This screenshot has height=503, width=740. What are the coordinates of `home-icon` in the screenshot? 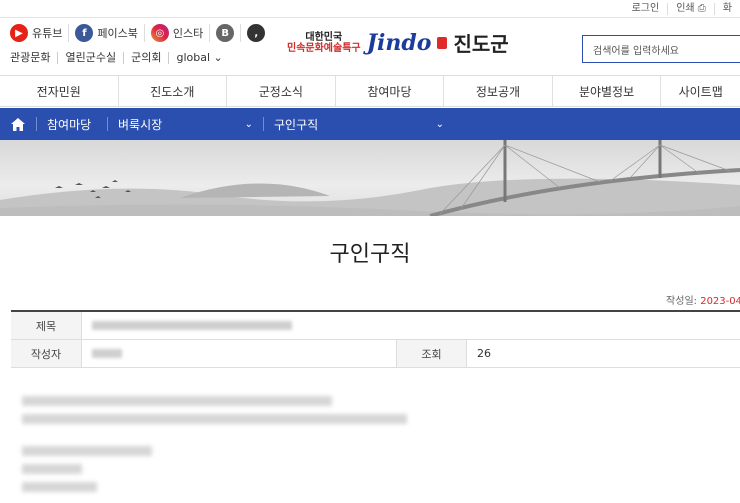 It's located at (18, 124).